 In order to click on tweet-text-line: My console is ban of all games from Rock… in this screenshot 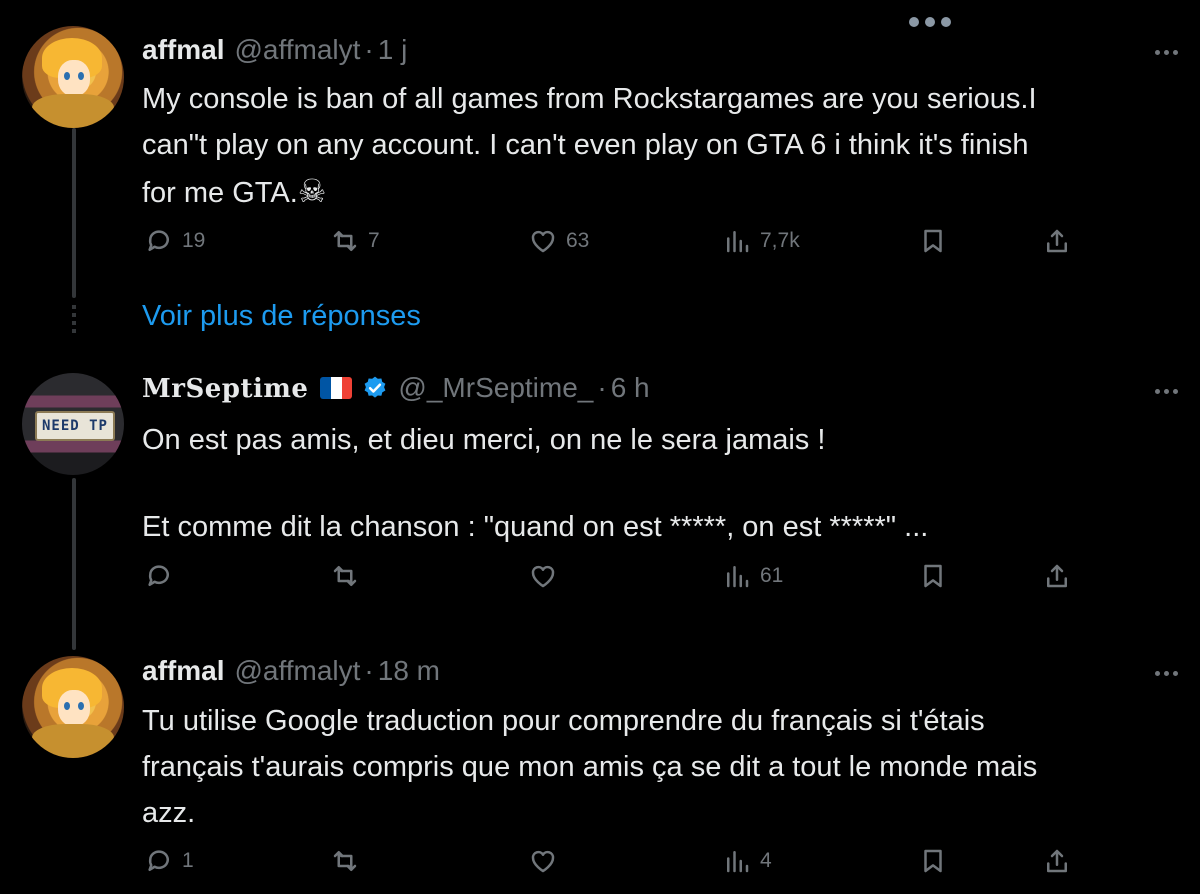, I will do `click(589, 99)`.